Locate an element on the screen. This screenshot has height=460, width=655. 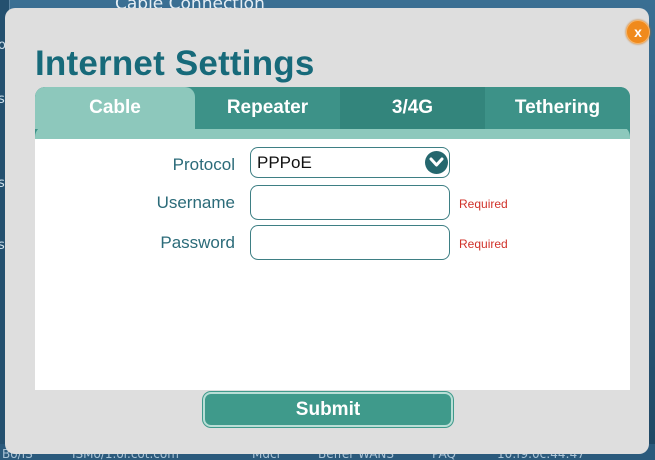
close-button: x is located at coordinates (638, 32).